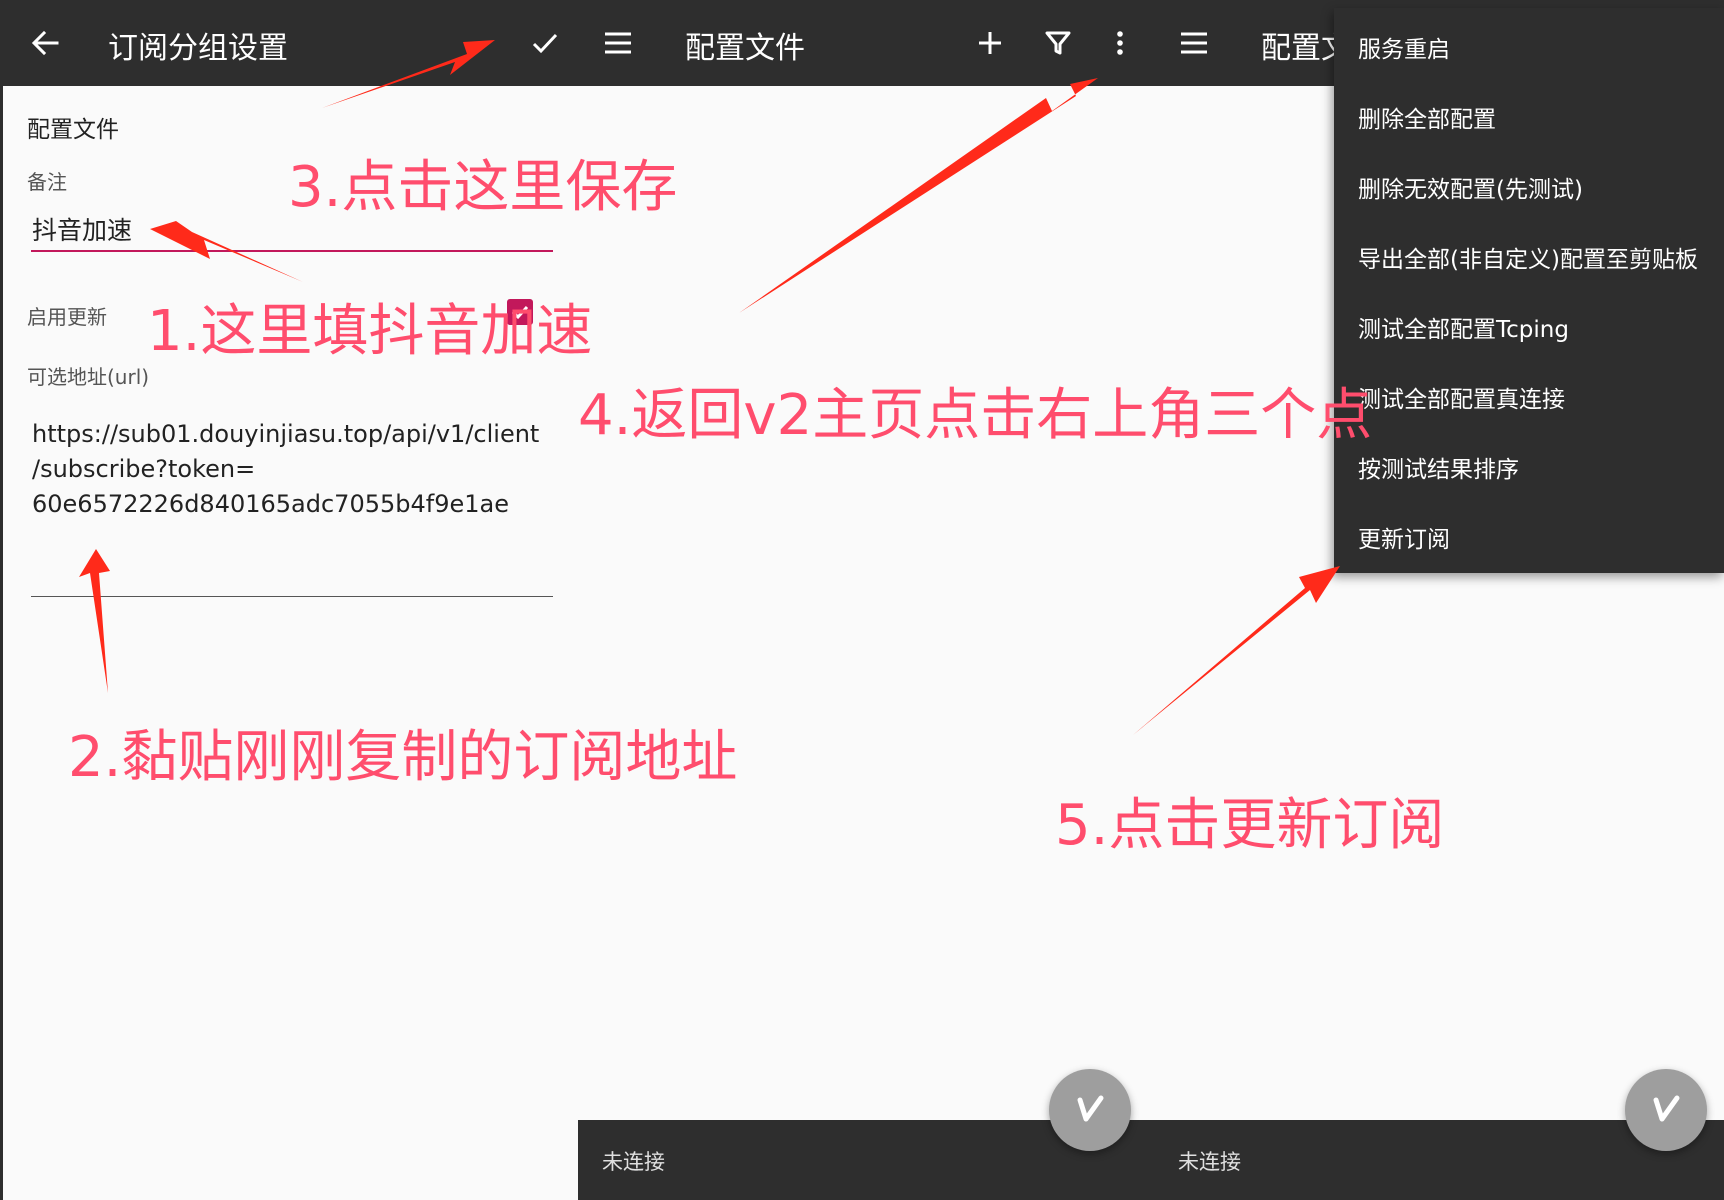 The image size is (1724, 1200). What do you see at coordinates (1470, 187) in the screenshot?
I see `menu-item-delete-invalid: 删除无效配置(先测试)` at bounding box center [1470, 187].